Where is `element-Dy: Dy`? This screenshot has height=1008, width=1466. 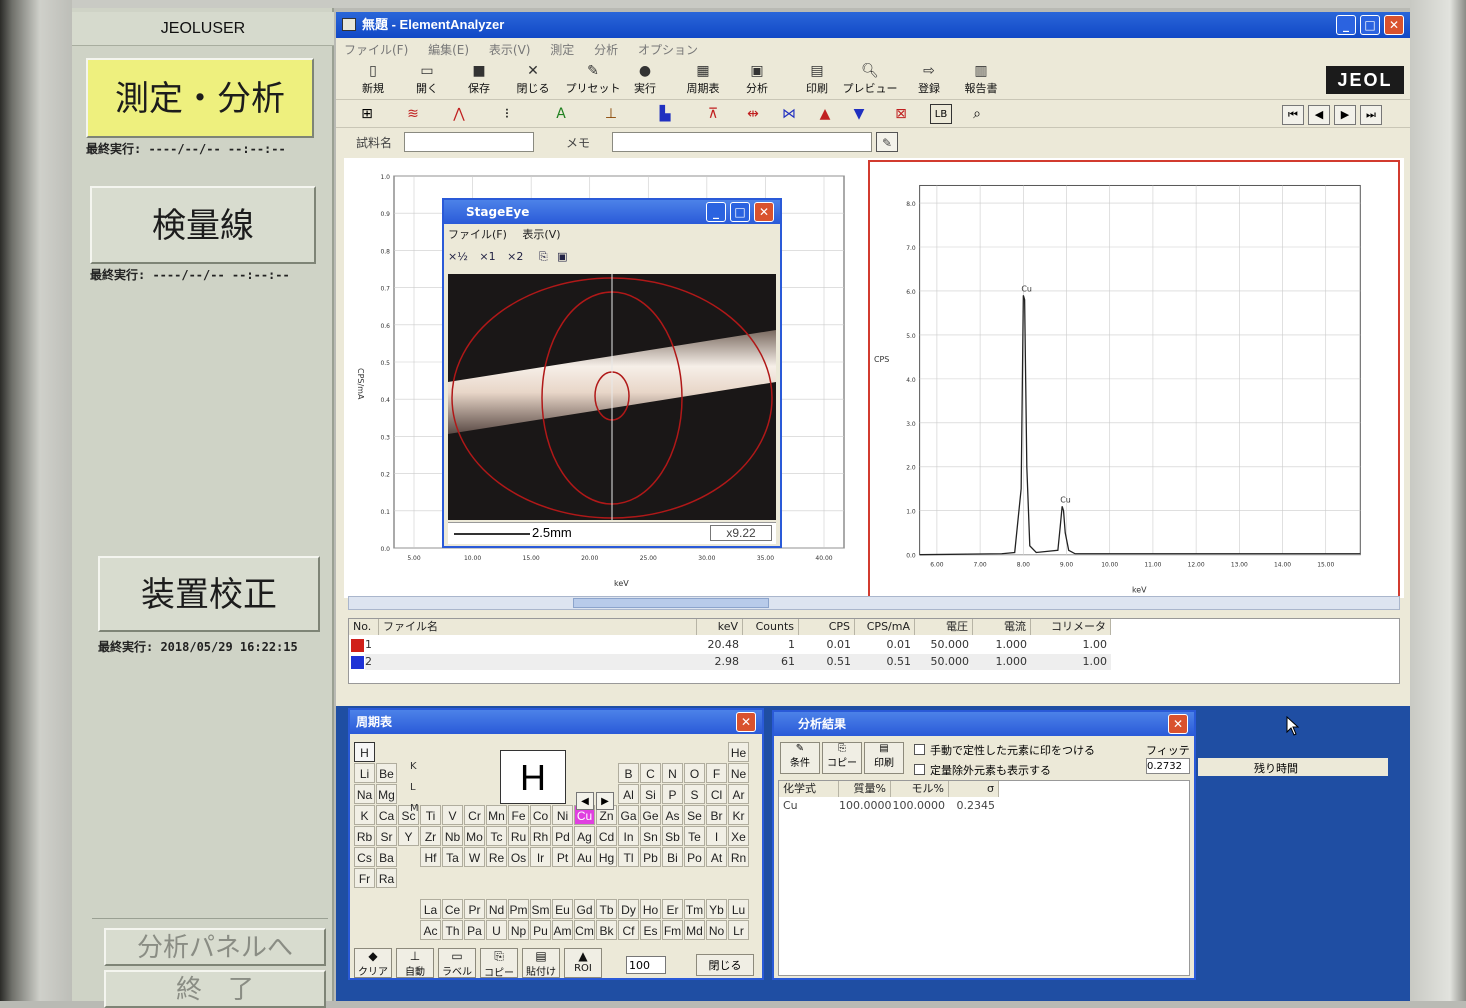
element-Dy: Dy is located at coordinates (628, 909).